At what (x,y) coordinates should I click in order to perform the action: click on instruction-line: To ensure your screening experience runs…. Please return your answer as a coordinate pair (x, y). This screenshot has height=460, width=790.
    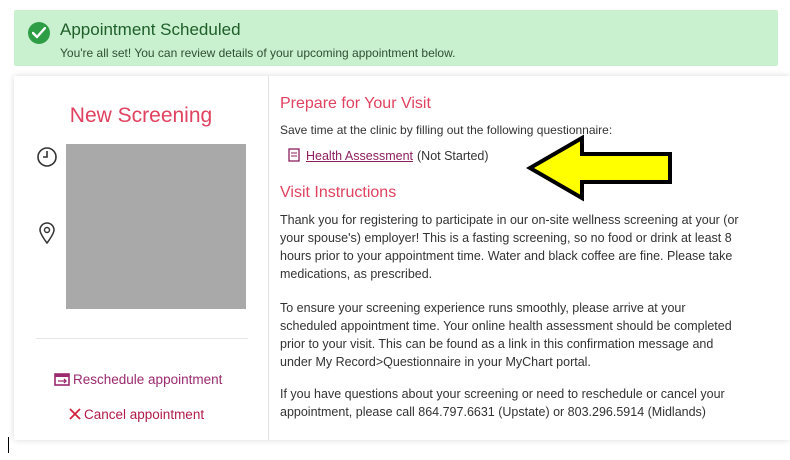
    Looking at the image, I should click on (483, 308).